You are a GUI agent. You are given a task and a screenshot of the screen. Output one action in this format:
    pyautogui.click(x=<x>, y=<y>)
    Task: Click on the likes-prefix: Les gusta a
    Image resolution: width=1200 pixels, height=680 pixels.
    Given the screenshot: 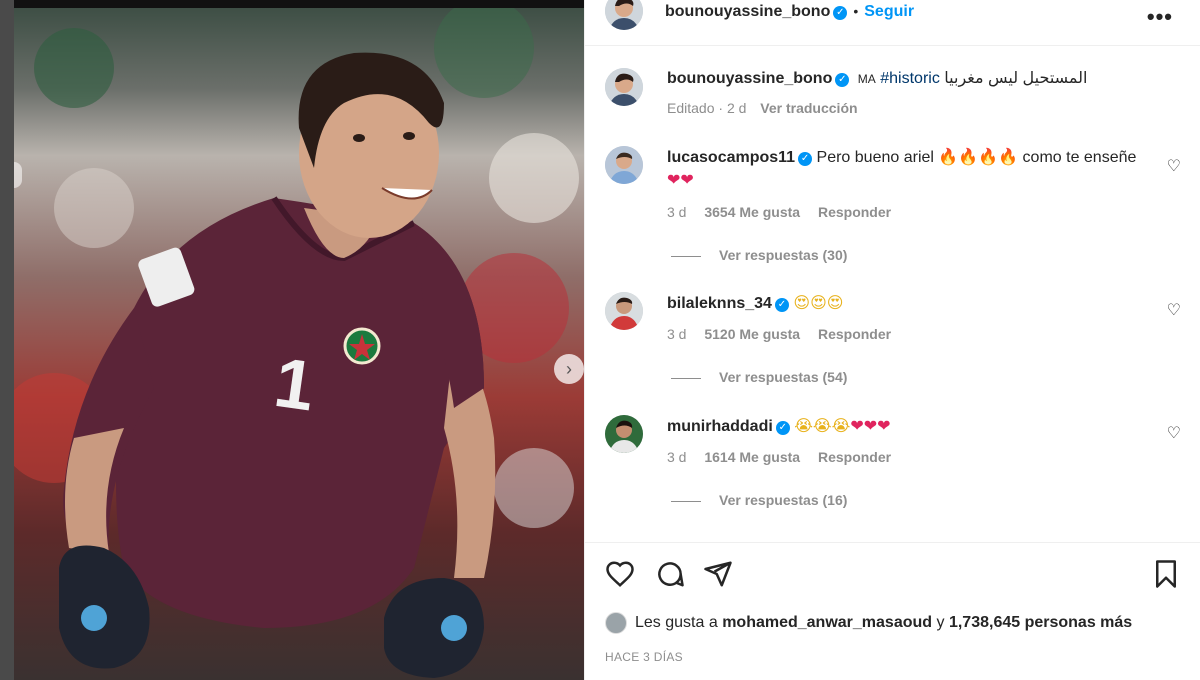 What is the action you would take?
    pyautogui.click(x=676, y=623)
    